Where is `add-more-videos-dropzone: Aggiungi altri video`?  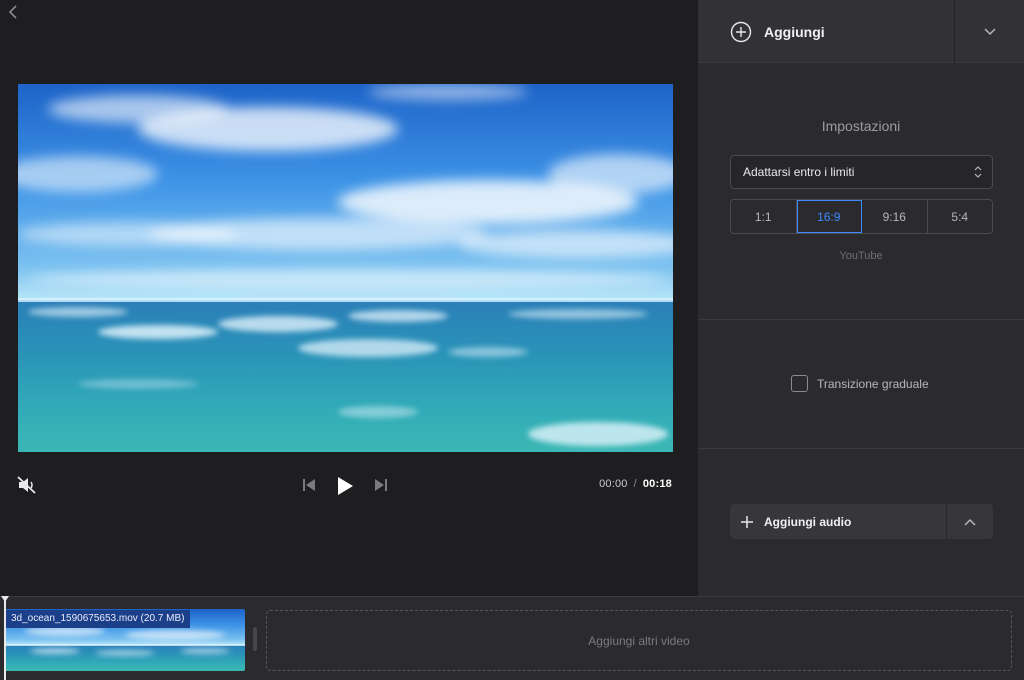
add-more-videos-dropzone: Aggiungi altri video is located at coordinates (639, 640).